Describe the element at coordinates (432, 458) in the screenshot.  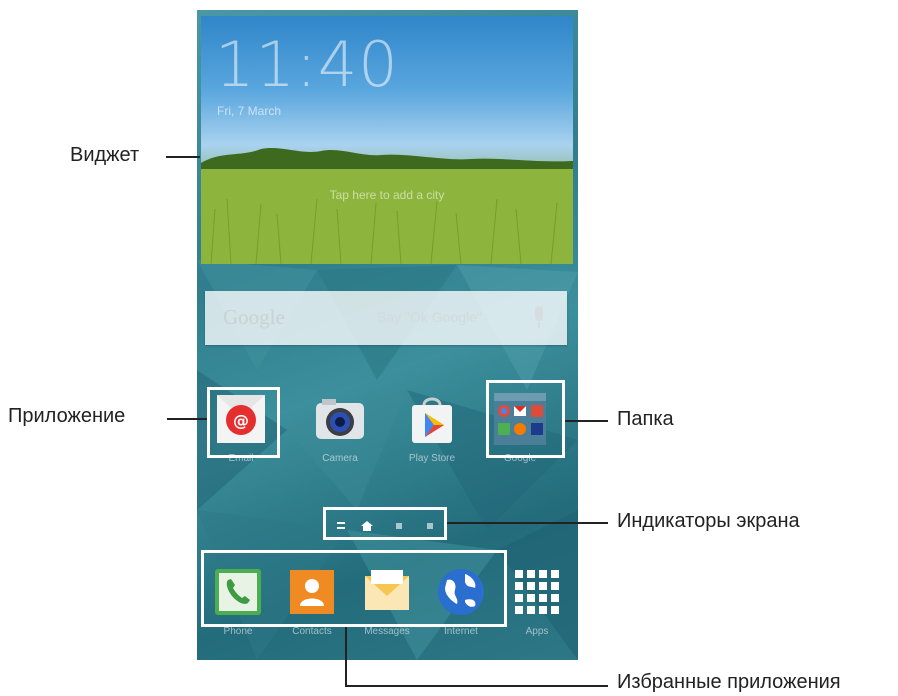
I see `app-label: Play Store` at that location.